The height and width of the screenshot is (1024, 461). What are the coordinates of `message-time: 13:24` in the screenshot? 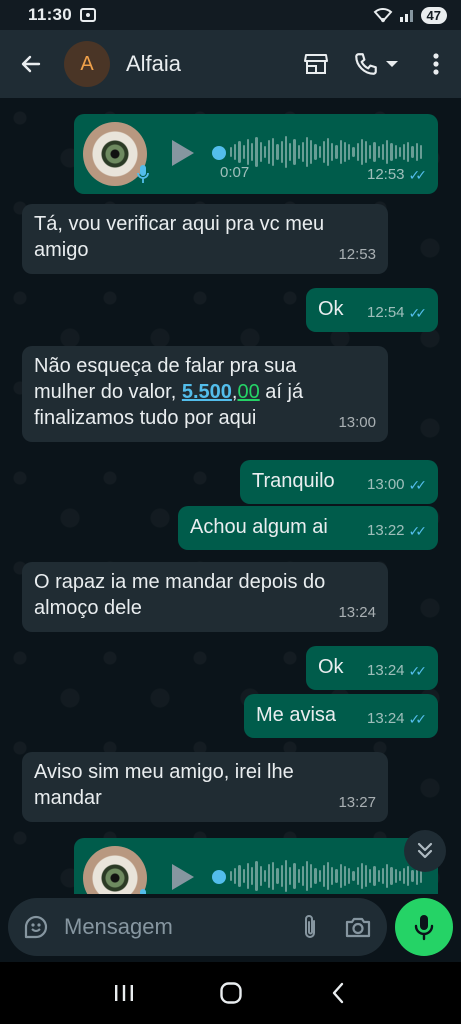 It's located at (385, 718).